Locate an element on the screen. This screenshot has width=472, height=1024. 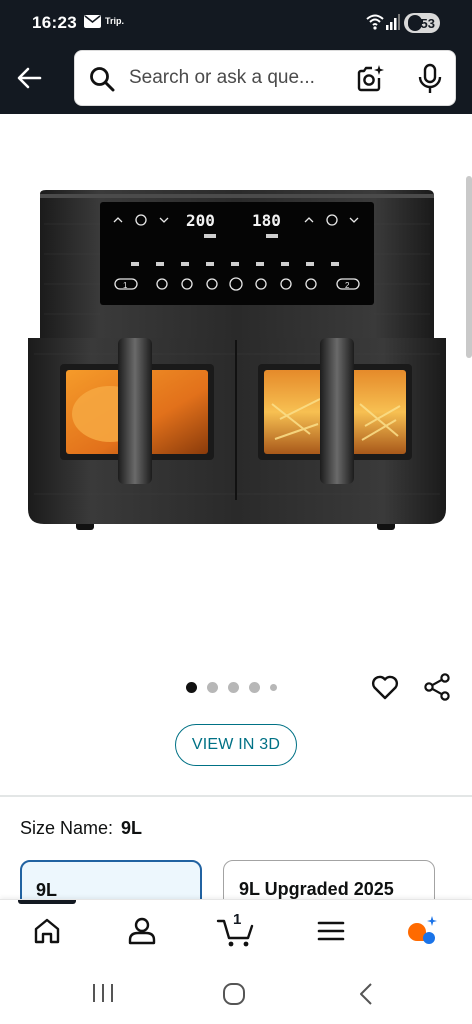
bottom-nav: 1 is located at coordinates (236, 930).